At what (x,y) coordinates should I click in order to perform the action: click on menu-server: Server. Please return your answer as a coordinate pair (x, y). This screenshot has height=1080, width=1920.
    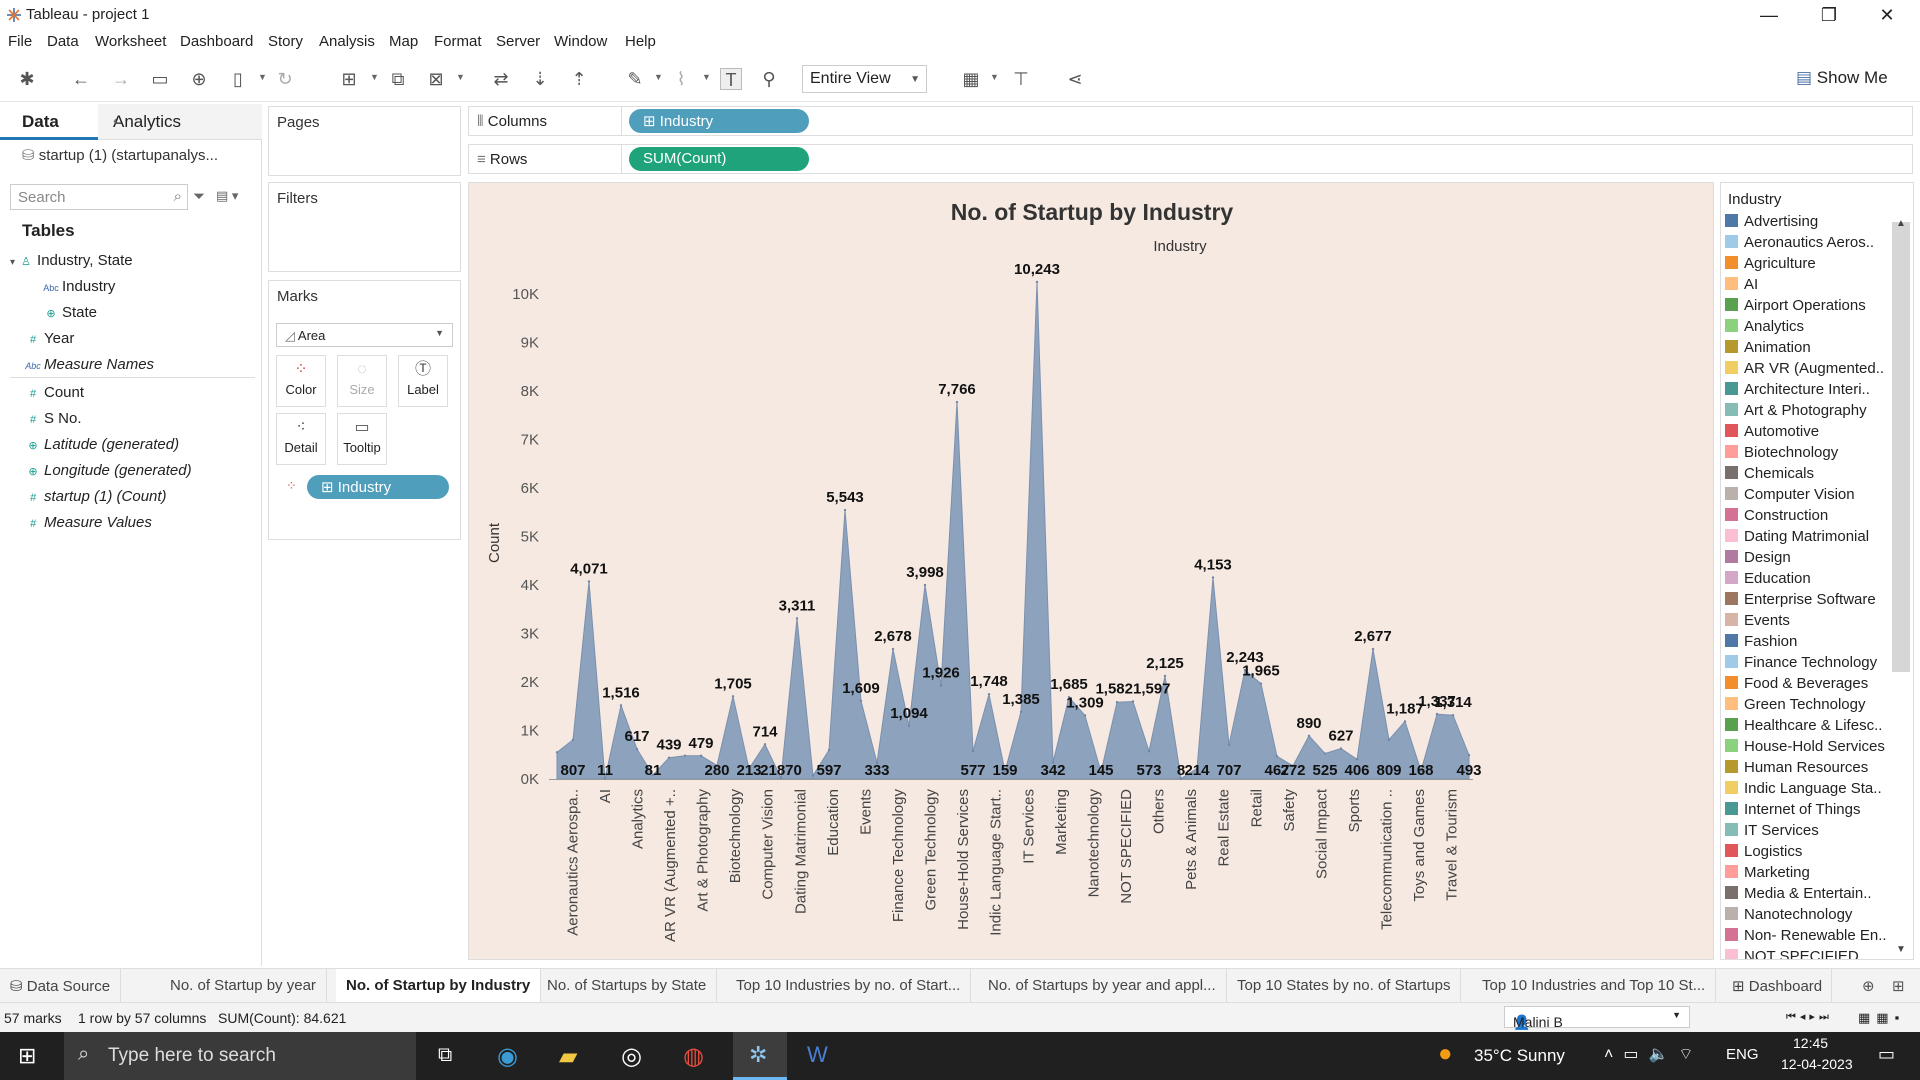
    Looking at the image, I should click on (518, 41).